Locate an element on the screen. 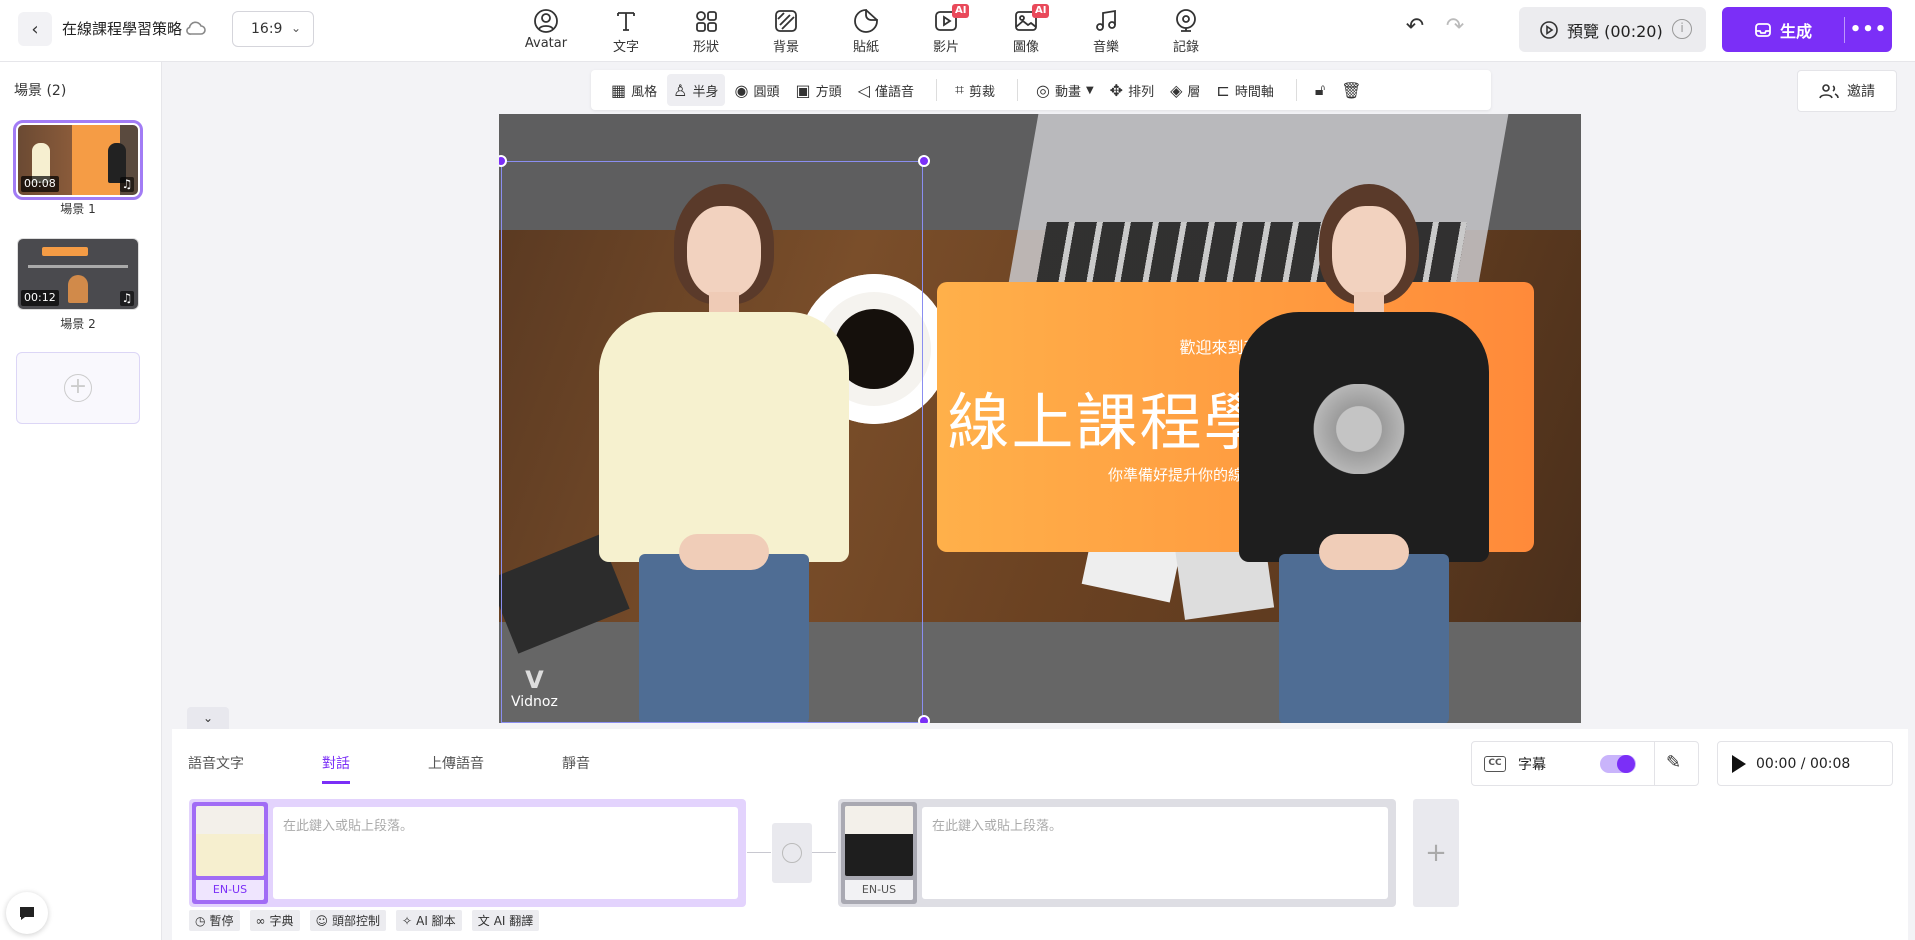 This screenshot has height=940, width=1915. toolbar-half-body: ♙ 半身 is located at coordinates (696, 90).